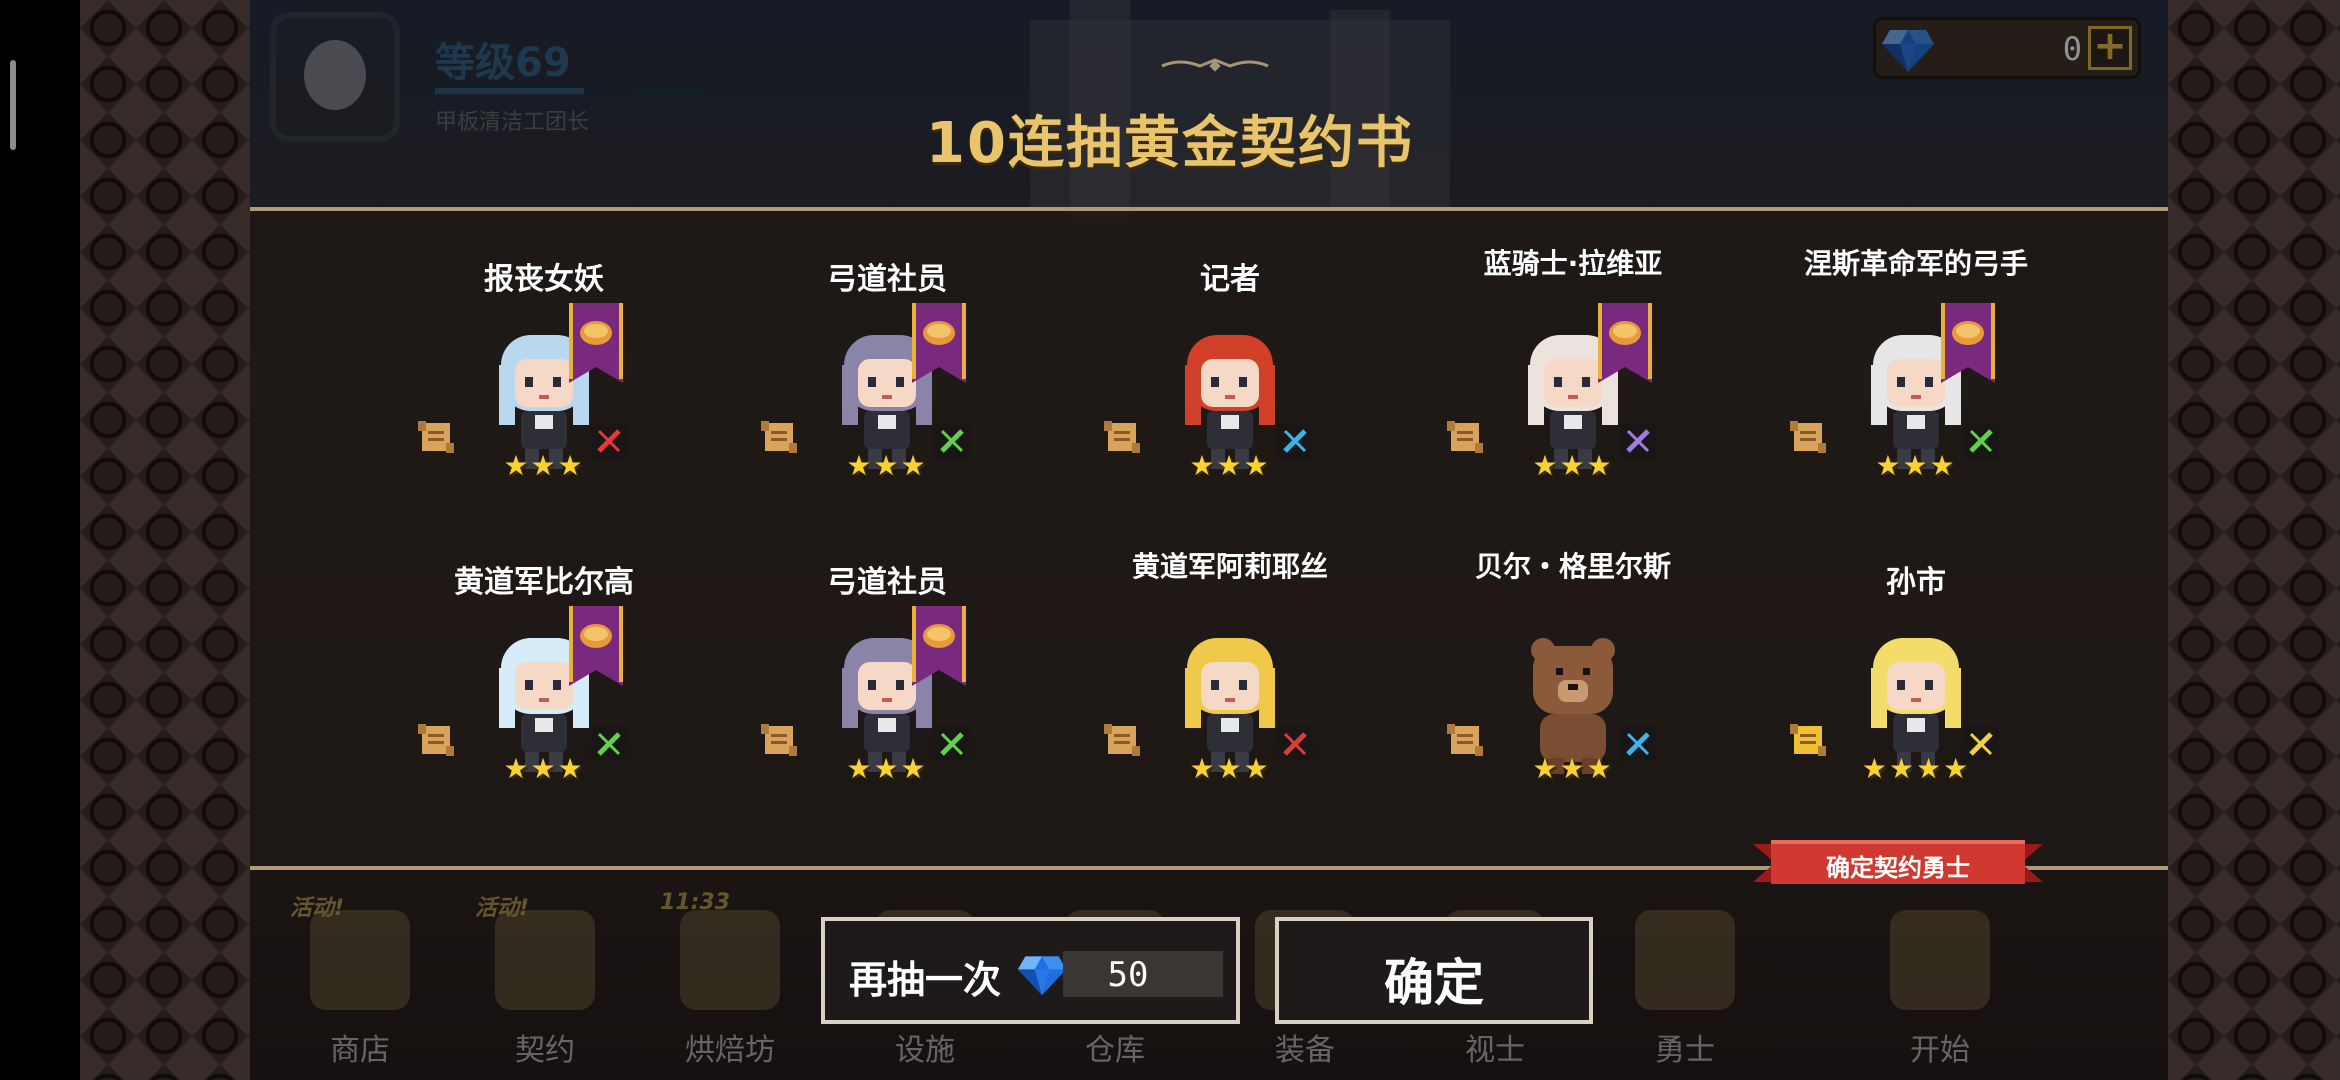  I want to click on nav-item: 勇士, so click(1685, 985).